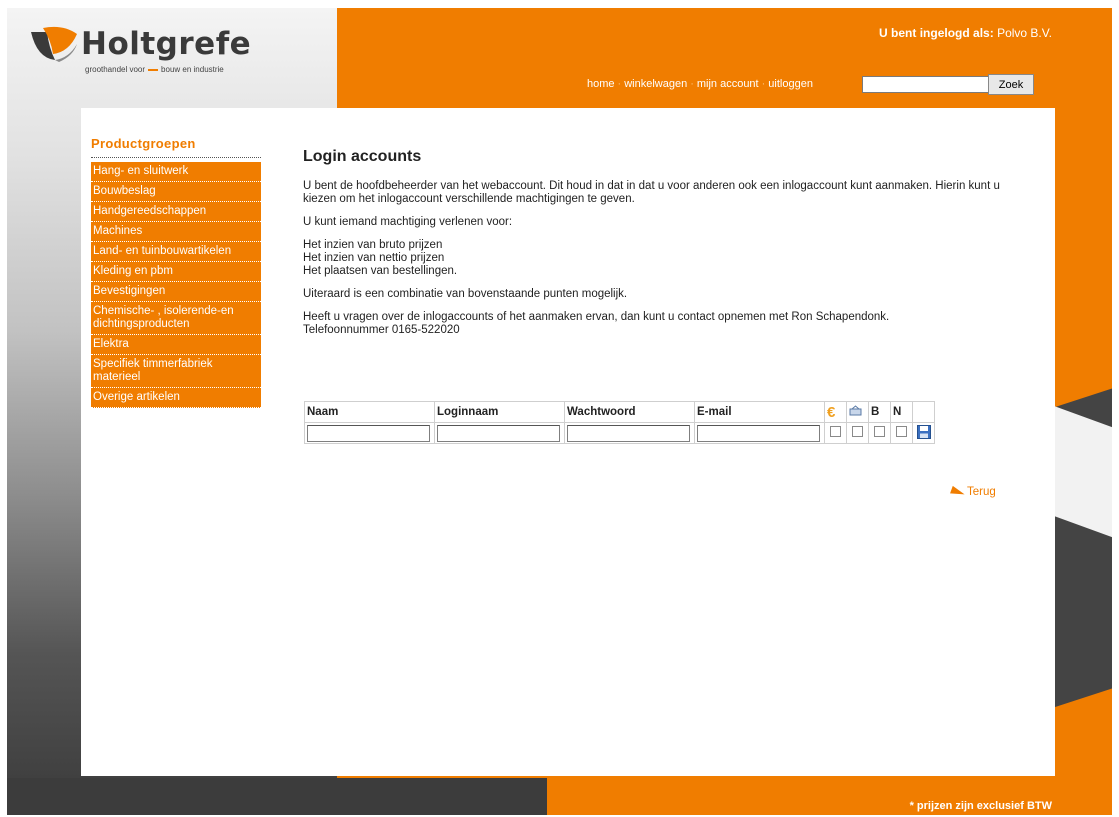  I want to click on logo-mark-icon, so click(54, 44).